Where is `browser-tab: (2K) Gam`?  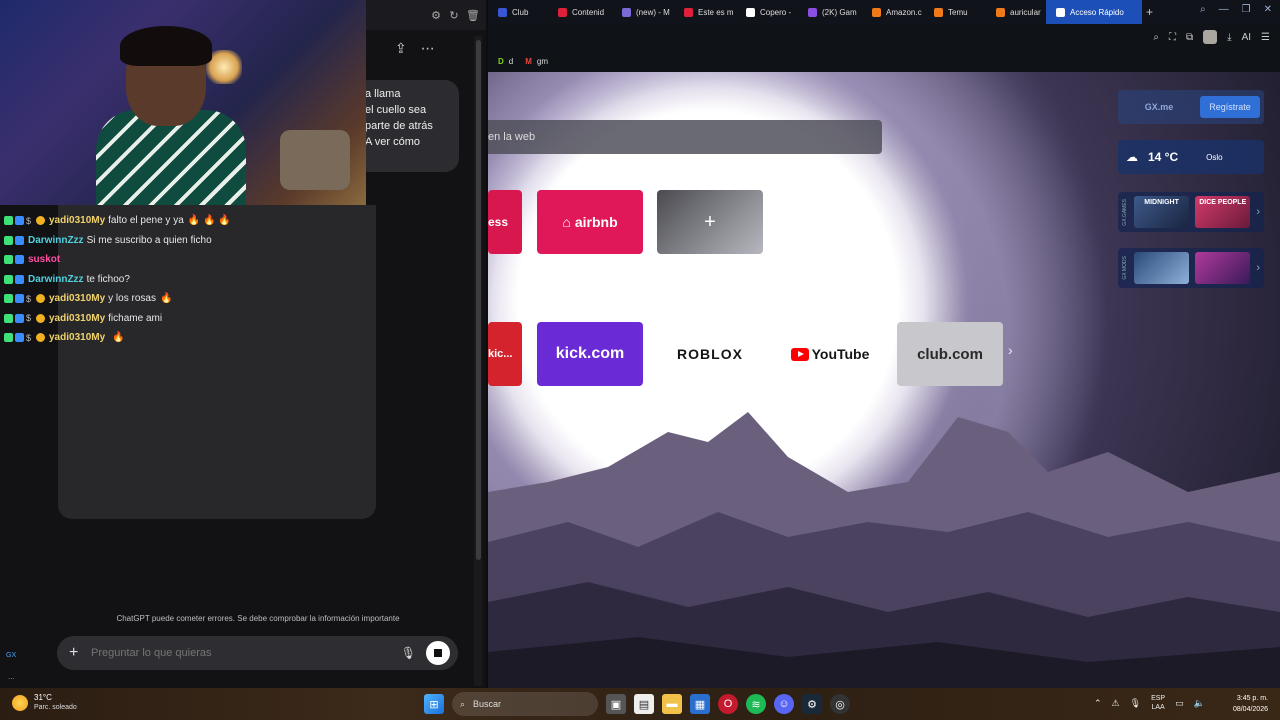
browser-tab: (2K) Gam is located at coordinates (830, 12).